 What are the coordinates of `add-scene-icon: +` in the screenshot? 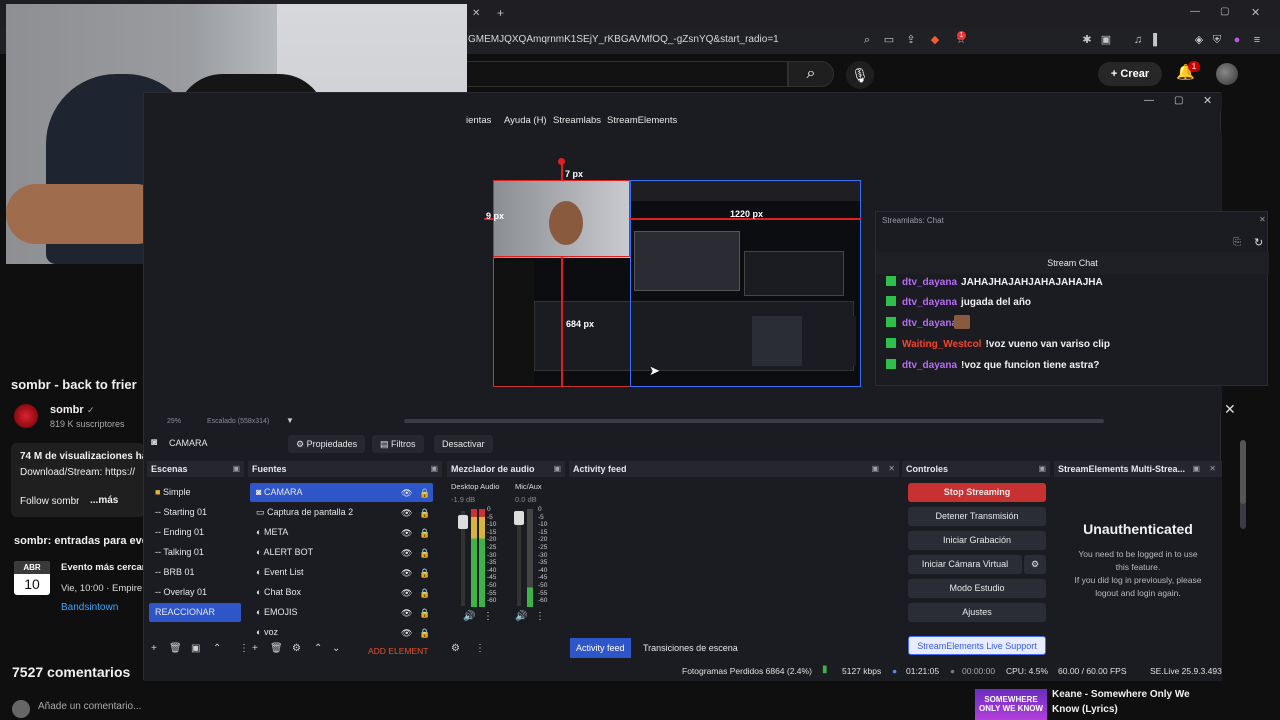 It's located at (154, 648).